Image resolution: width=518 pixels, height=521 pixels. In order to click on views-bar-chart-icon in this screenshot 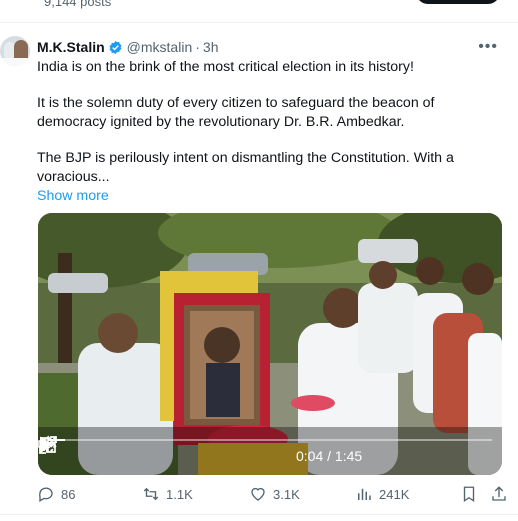, I will do `click(364, 494)`.